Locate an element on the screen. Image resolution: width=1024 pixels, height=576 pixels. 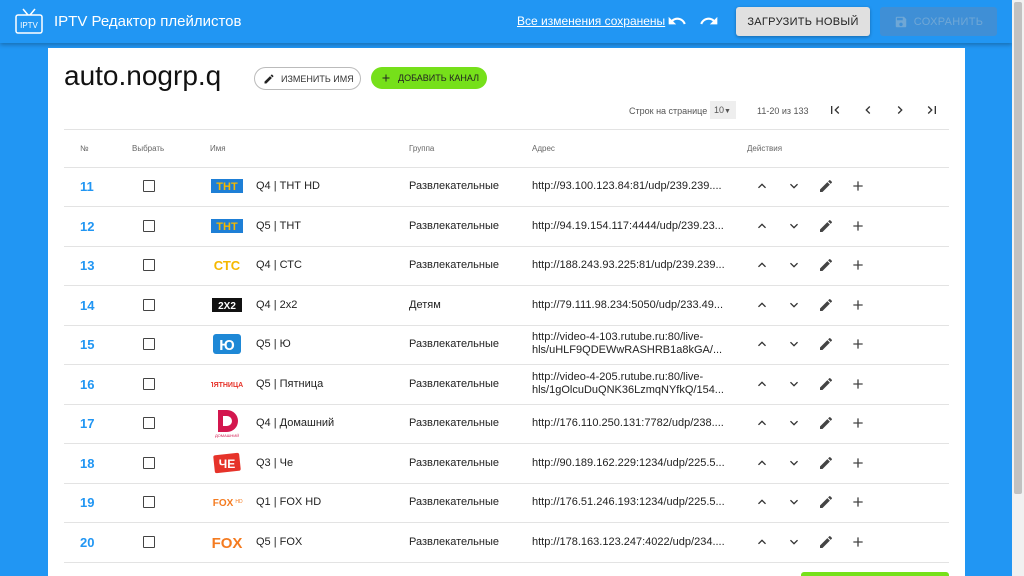
header-address: Адрес is located at coordinates (543, 148).